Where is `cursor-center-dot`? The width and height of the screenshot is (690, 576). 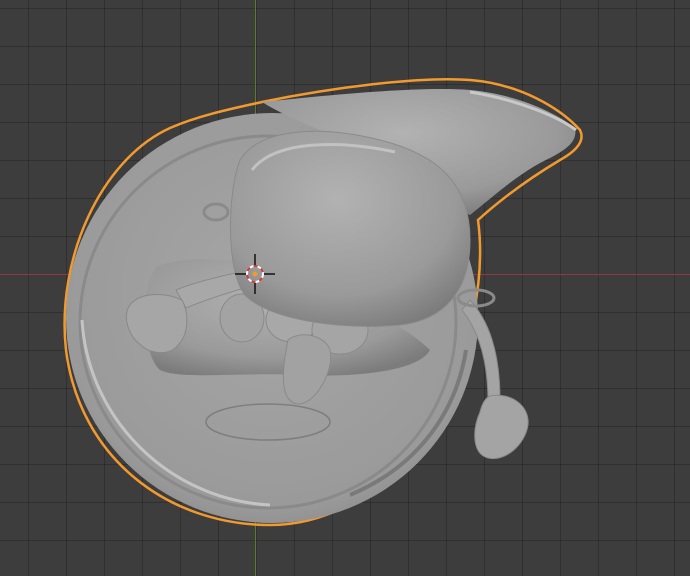 cursor-center-dot is located at coordinates (255, 274).